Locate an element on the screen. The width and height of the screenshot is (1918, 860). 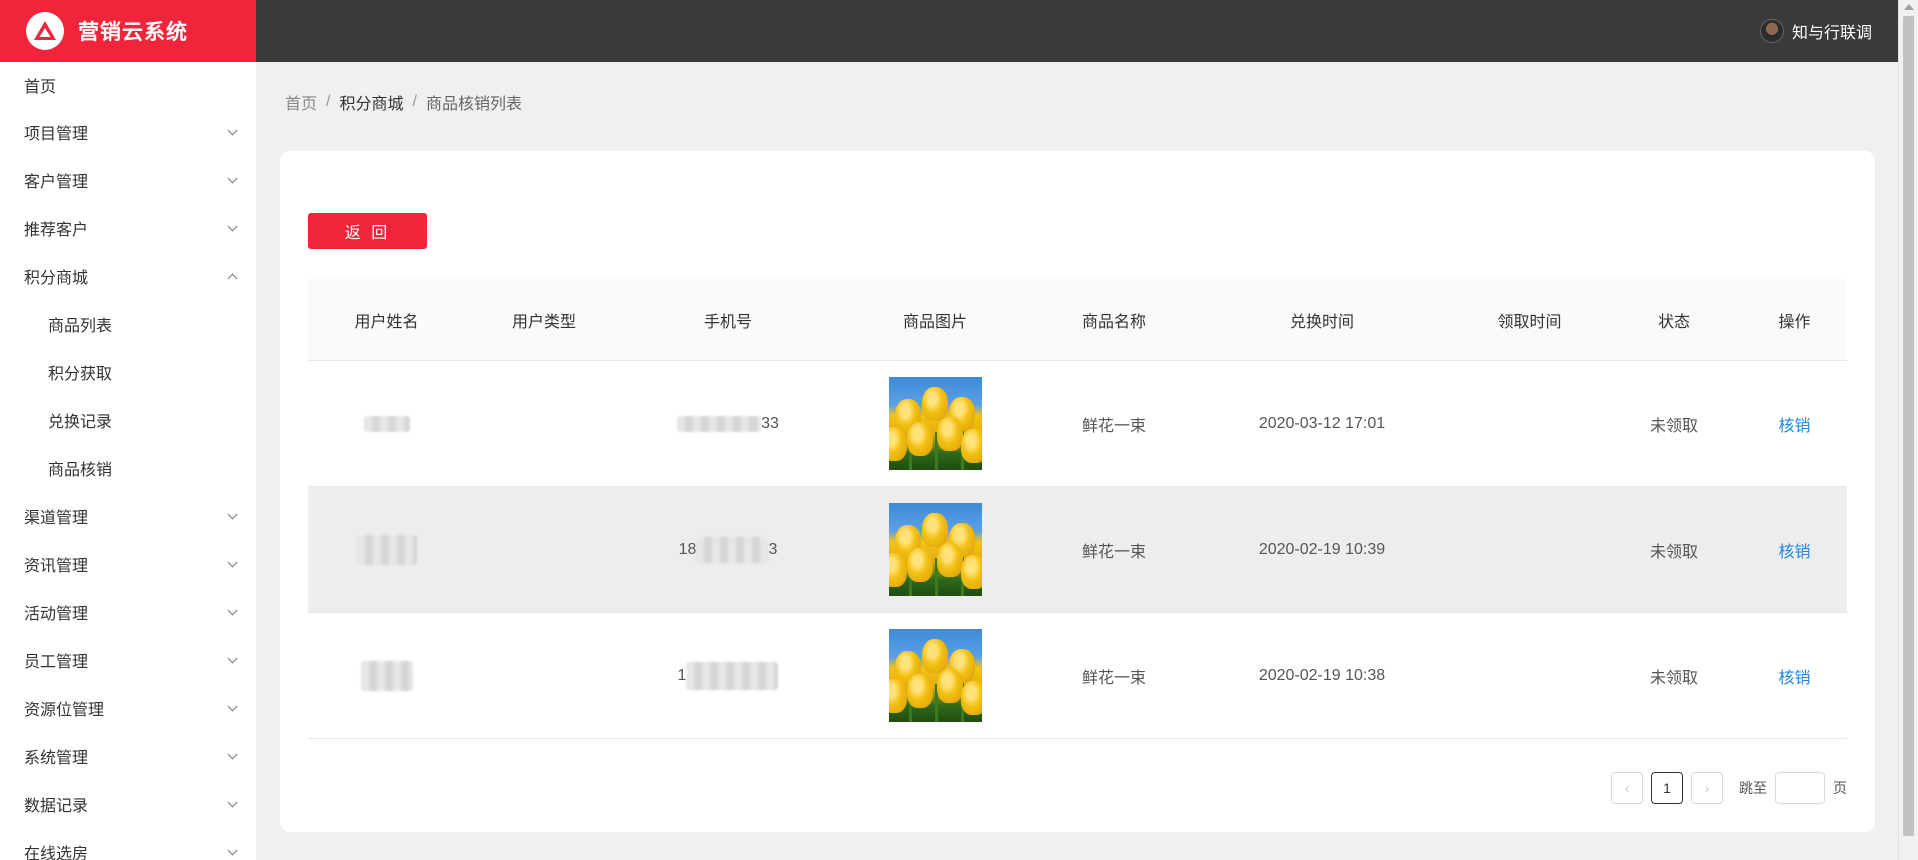
sidebar-item-projects: 项目管理 is located at coordinates (128, 132).